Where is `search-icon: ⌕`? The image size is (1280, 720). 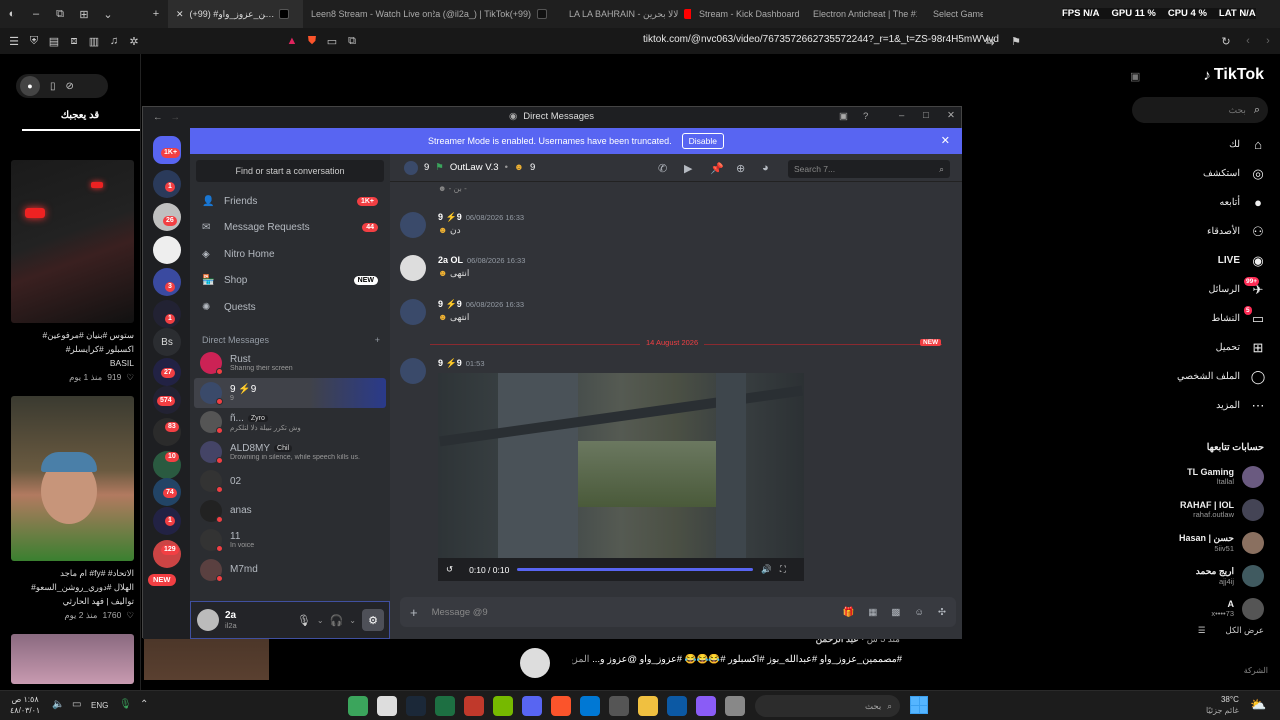 search-icon: ⌕ is located at coordinates (1257, 110).